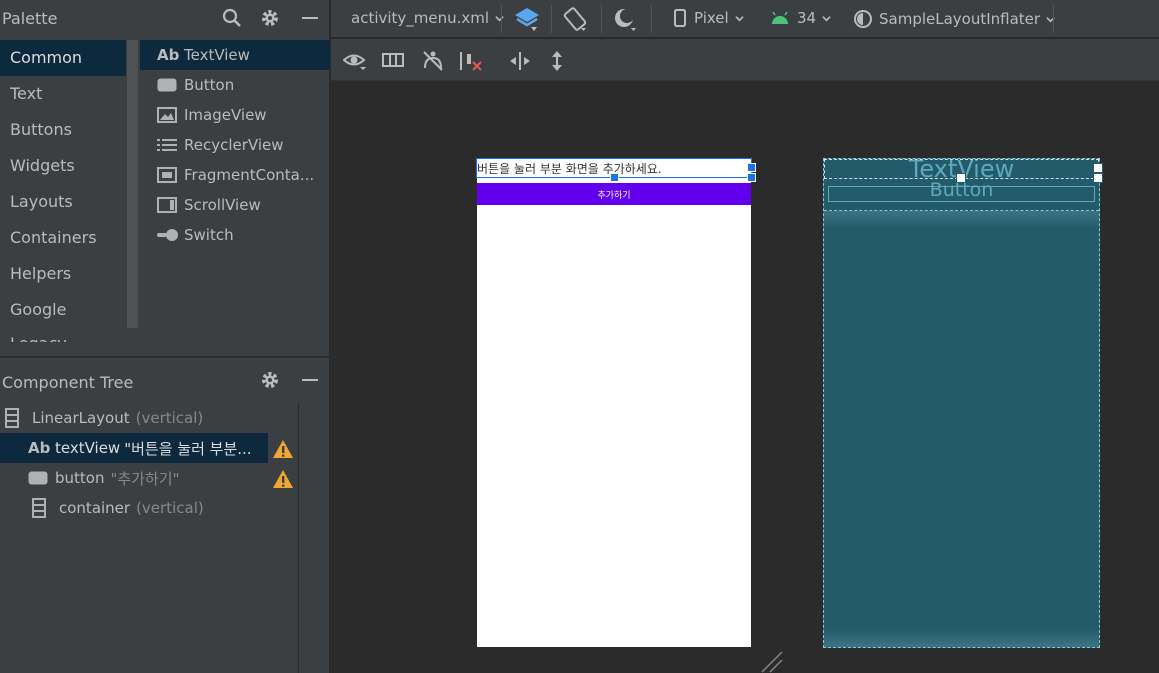 The width and height of the screenshot is (1159, 673). What do you see at coordinates (63, 310) in the screenshot?
I see `category-google: Google` at bounding box center [63, 310].